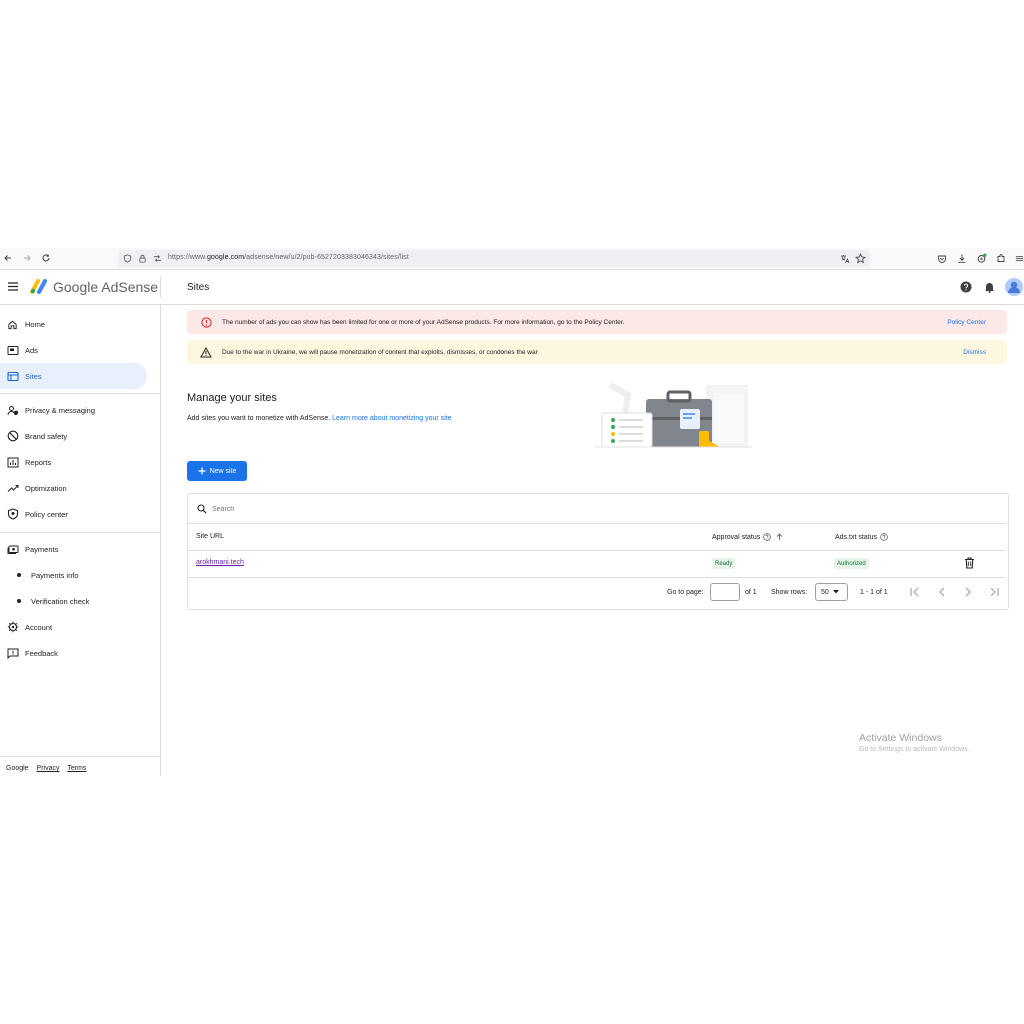 The image size is (1024, 1024). Describe the element at coordinates (362, 509) in the screenshot. I see `search-input` at that location.